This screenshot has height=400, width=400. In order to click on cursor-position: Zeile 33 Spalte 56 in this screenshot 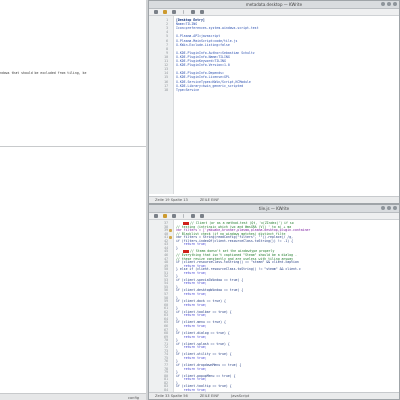, I will do `click(171, 396)`.